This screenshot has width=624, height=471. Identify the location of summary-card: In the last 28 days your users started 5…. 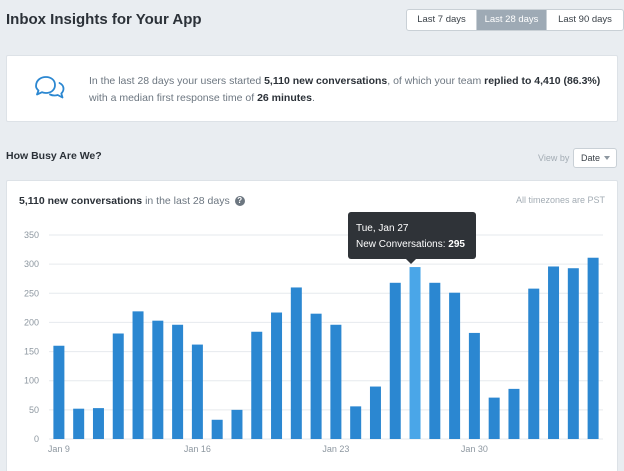
(312, 88).